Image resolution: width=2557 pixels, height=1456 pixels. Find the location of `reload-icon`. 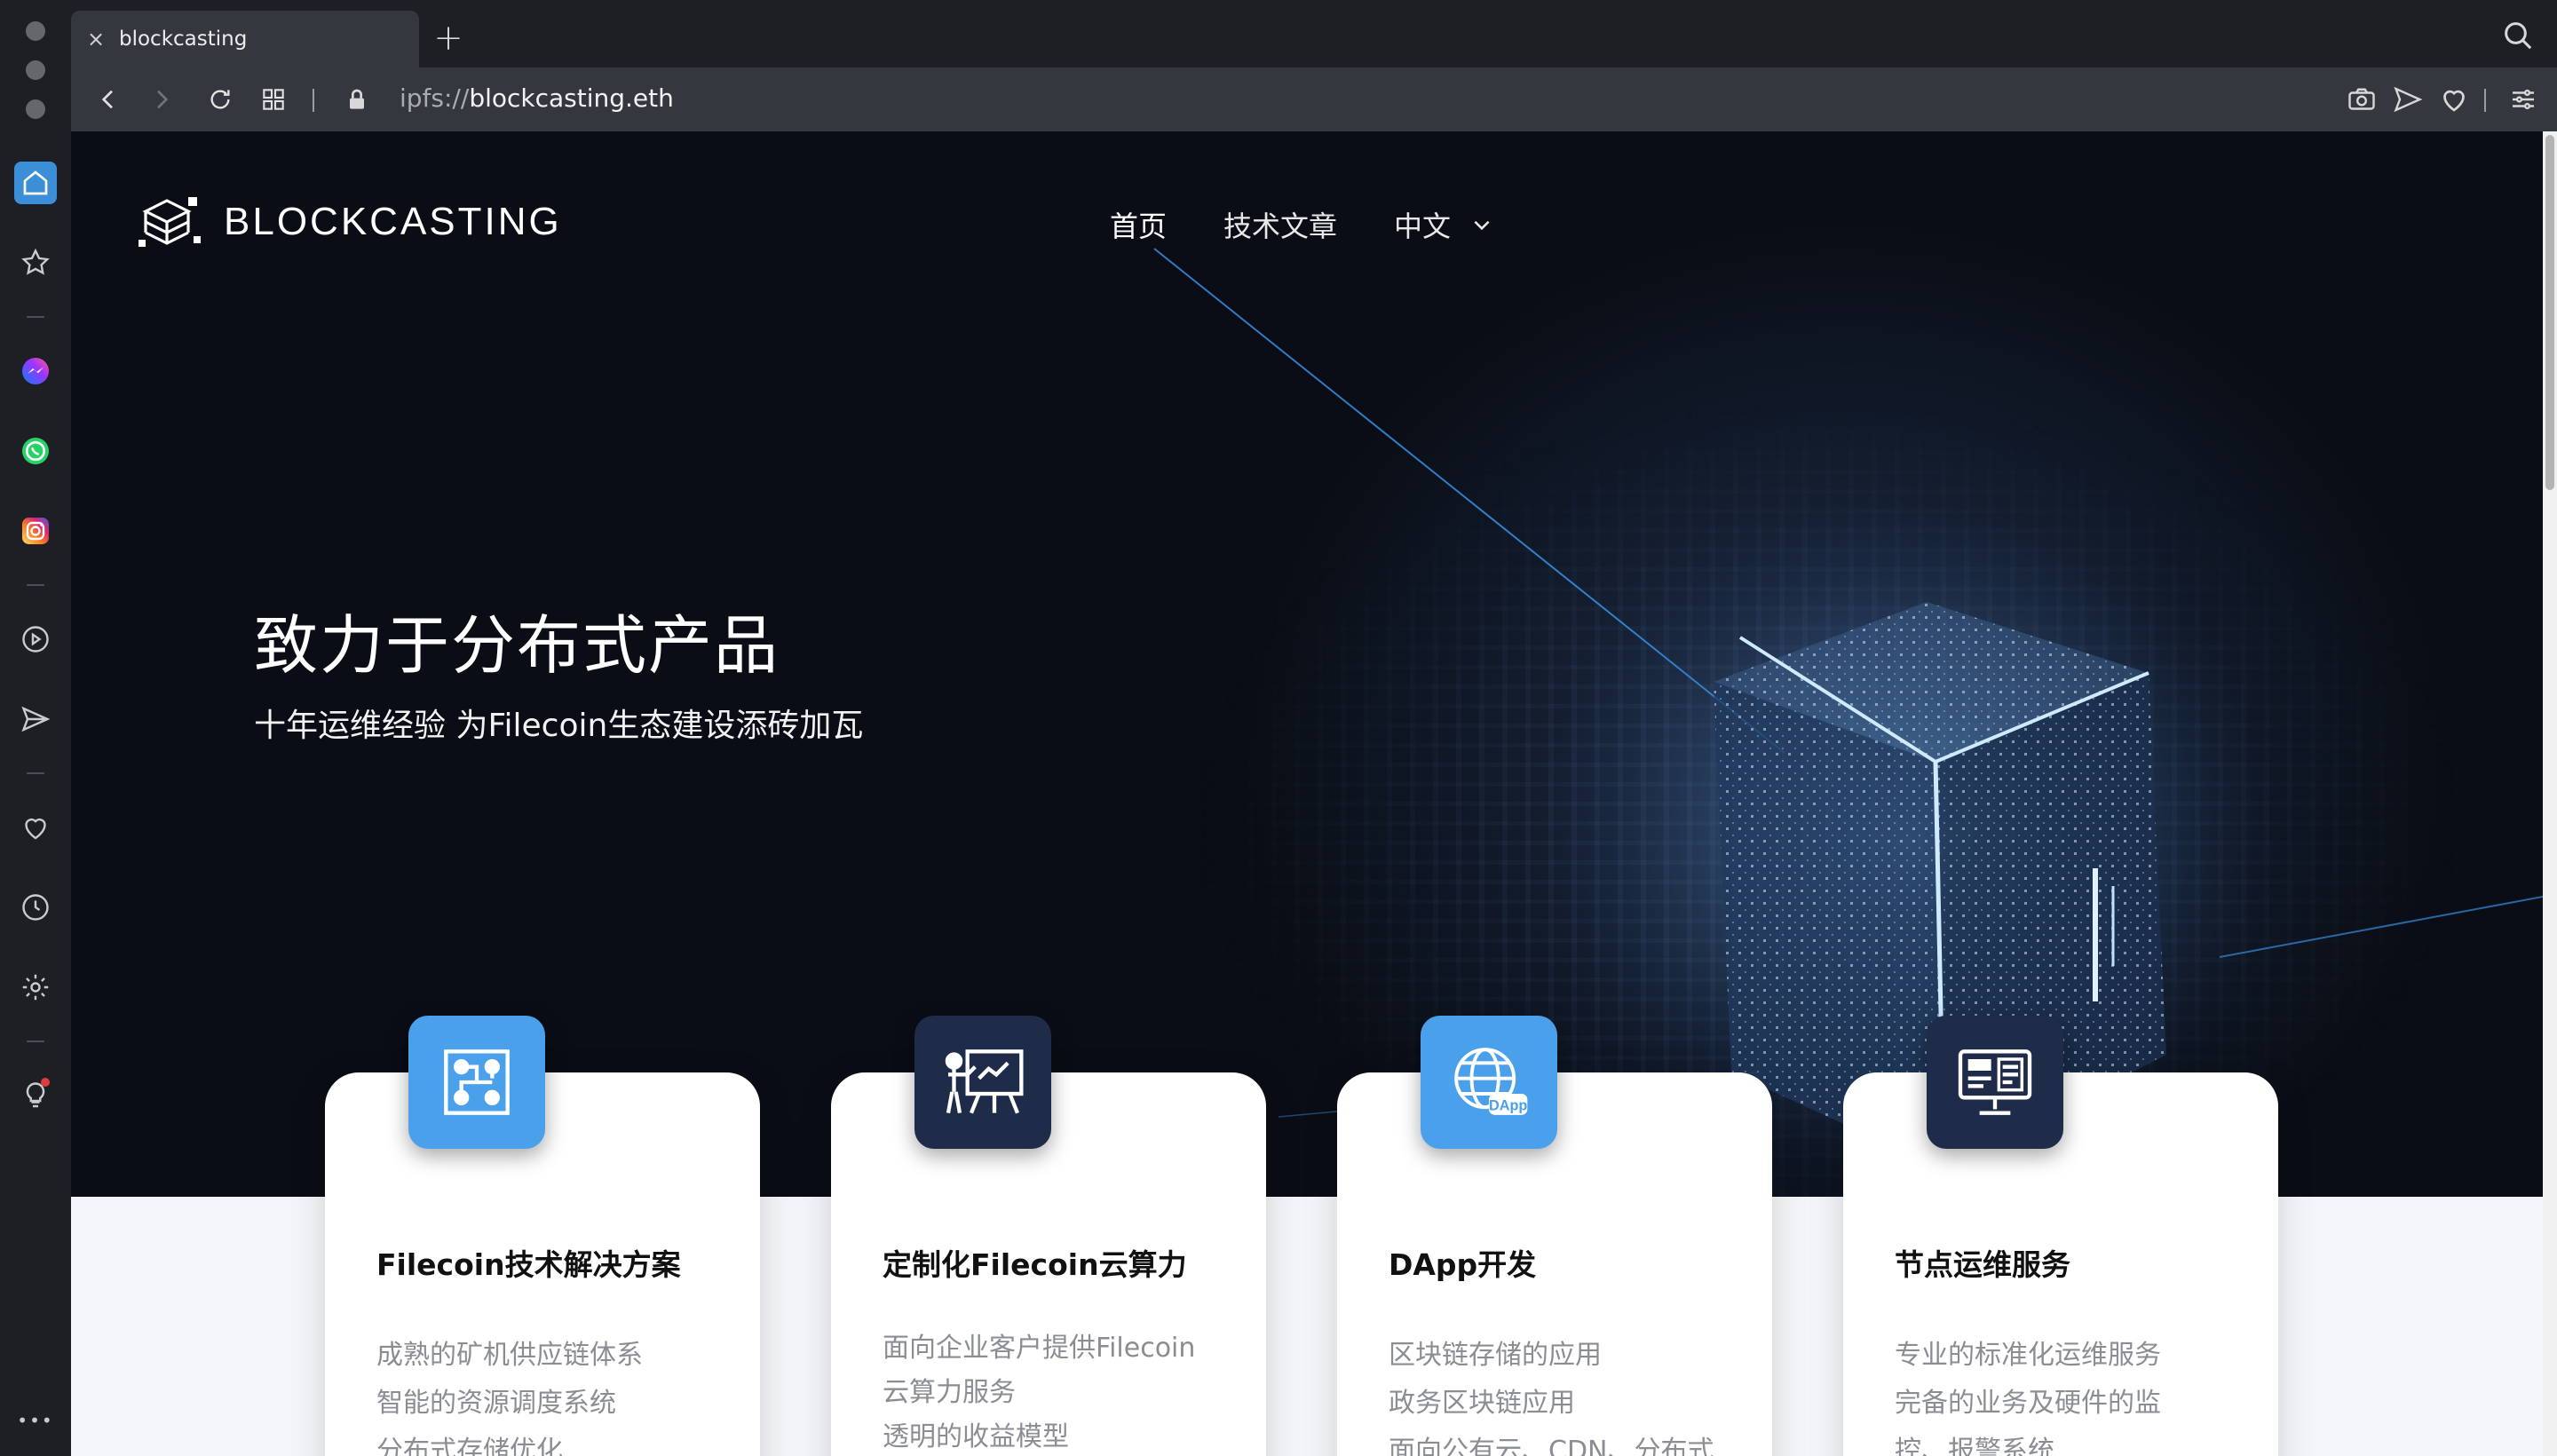

reload-icon is located at coordinates (220, 99).